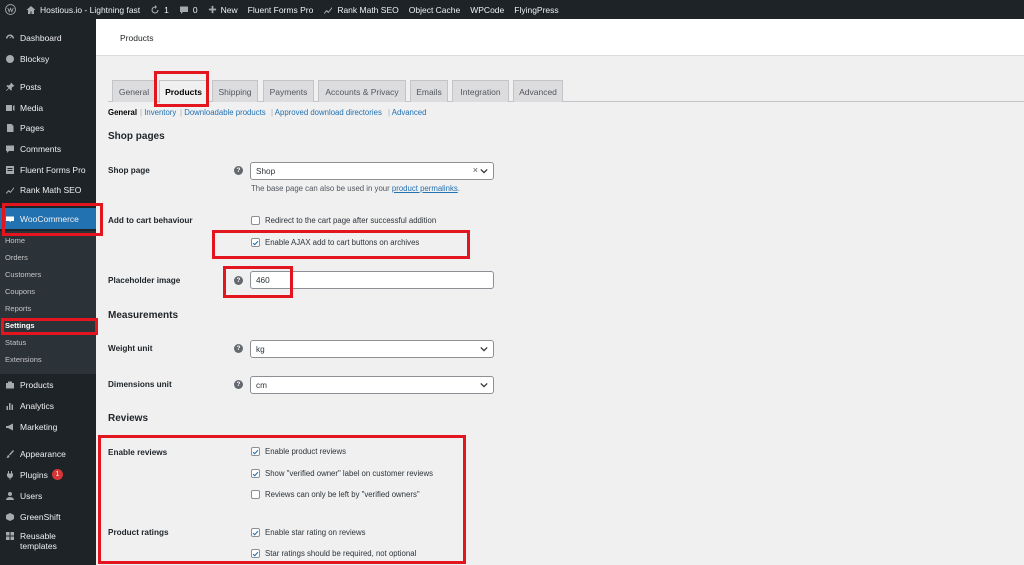 This screenshot has width=1024, height=565. Describe the element at coordinates (362, 91) in the screenshot. I see `tab-accounts-privacy: Accounts & Privacy` at that location.